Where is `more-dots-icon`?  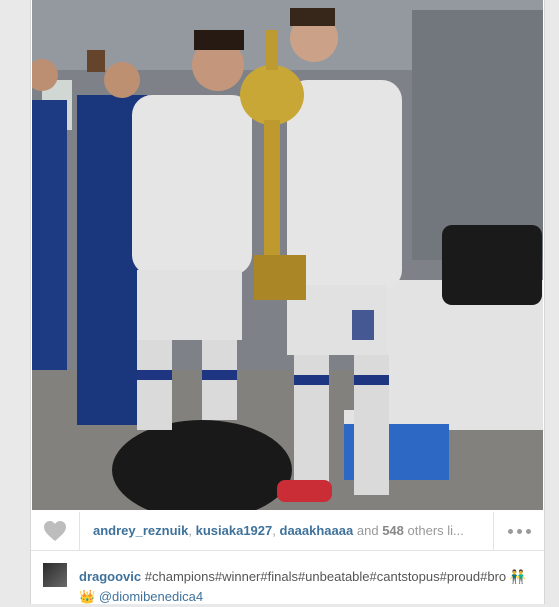
more-dots-icon is located at coordinates (519, 531).